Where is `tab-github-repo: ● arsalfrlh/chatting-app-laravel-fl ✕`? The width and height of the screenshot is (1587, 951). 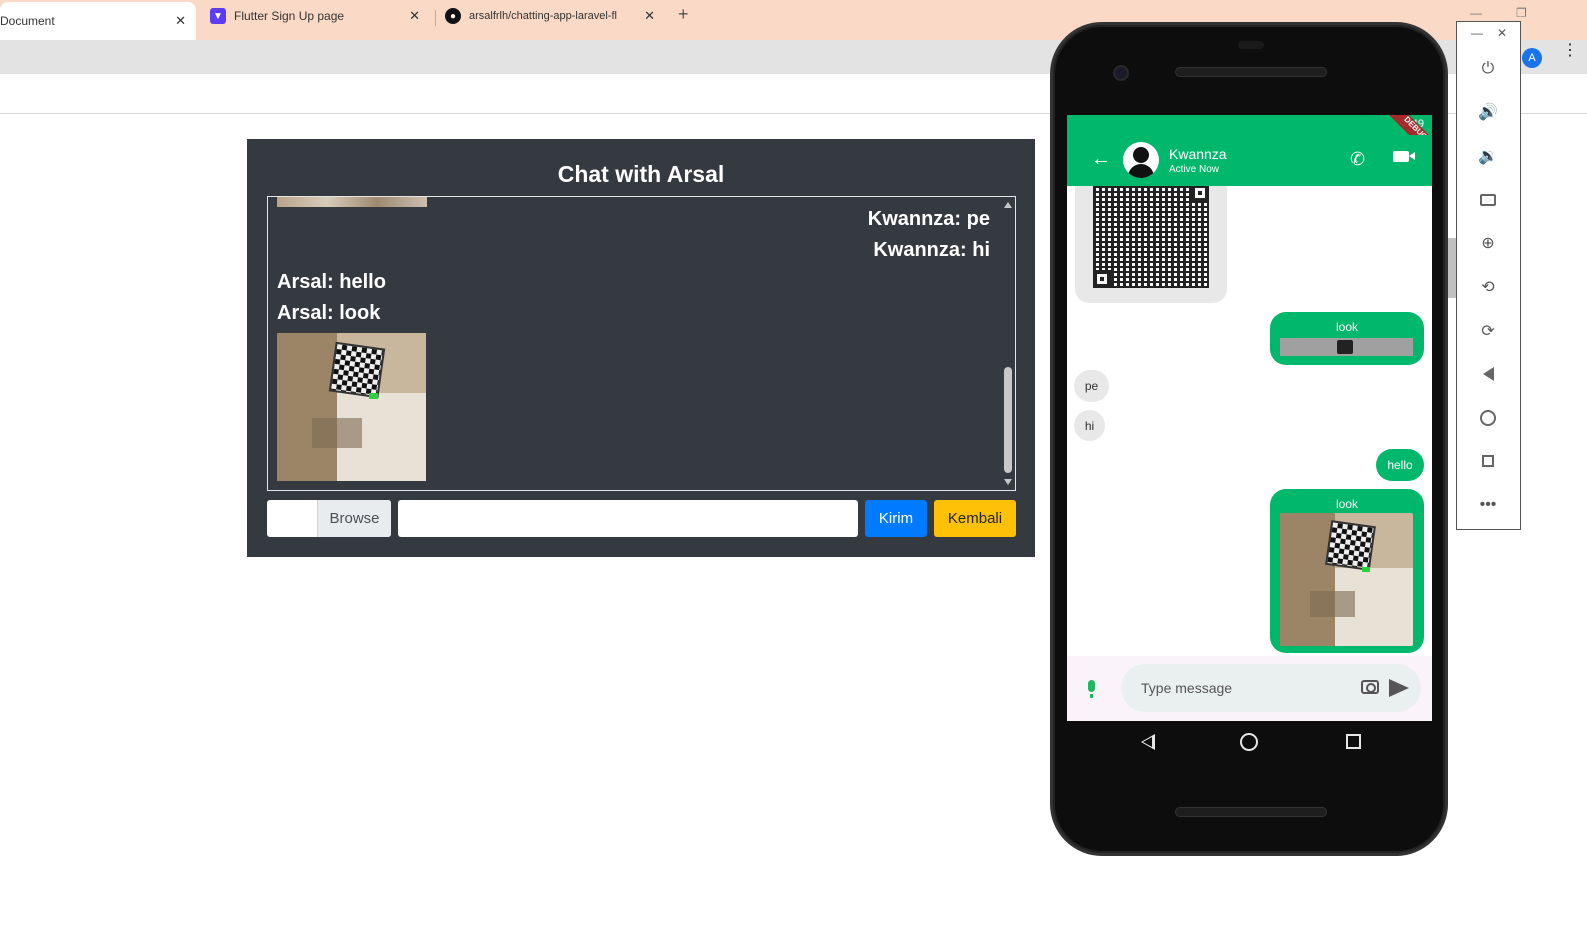 tab-github-repo: ● arsalfrlh/chatting-app-laravel-fl ✕ is located at coordinates (555, 16).